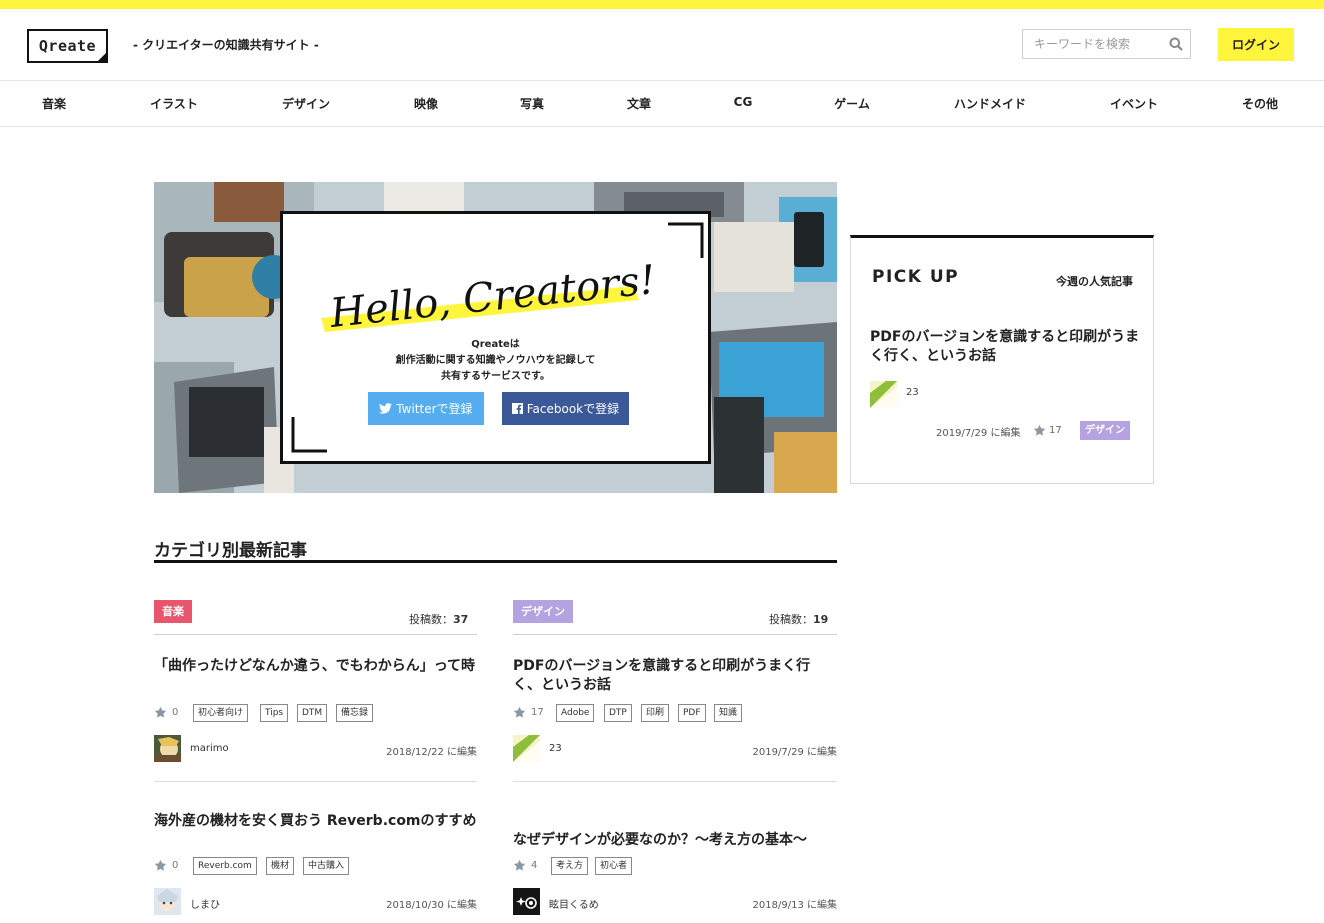 The height and width of the screenshot is (923, 1324). What do you see at coordinates (614, 866) in the screenshot?
I see `tag: 初心者` at bounding box center [614, 866].